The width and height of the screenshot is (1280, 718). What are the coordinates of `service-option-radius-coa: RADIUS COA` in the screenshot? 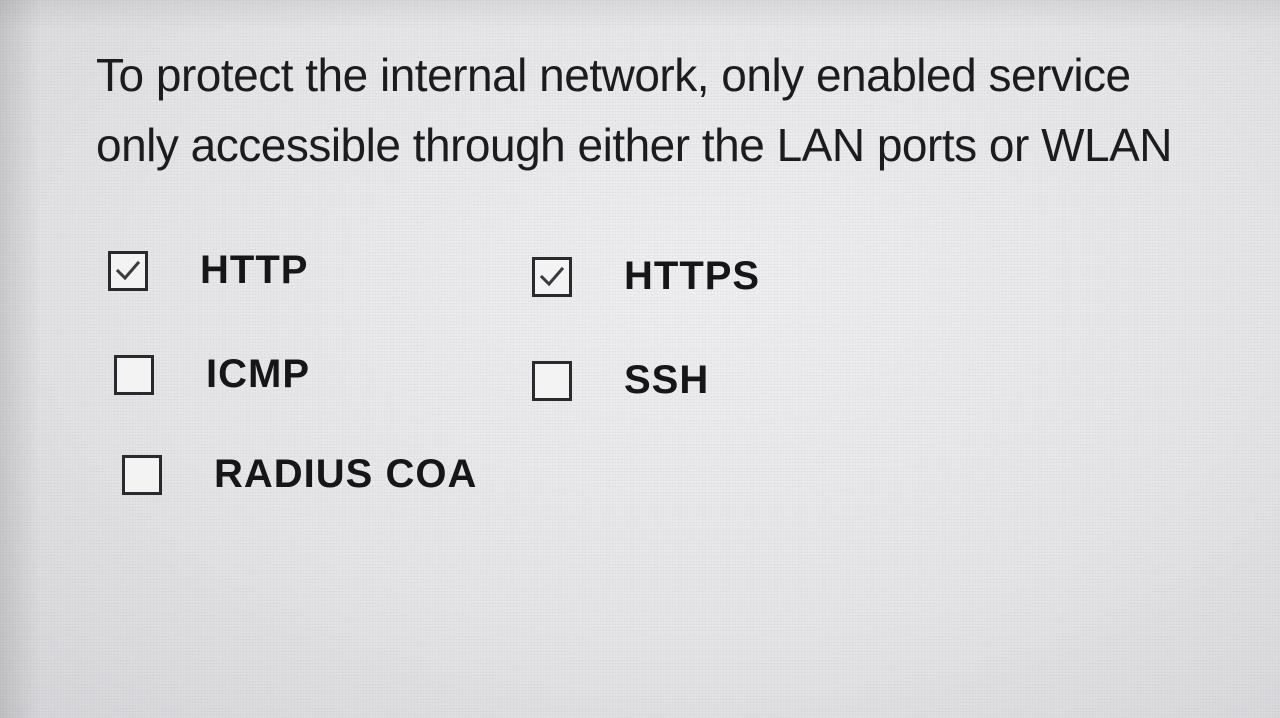 It's located at (299, 474).